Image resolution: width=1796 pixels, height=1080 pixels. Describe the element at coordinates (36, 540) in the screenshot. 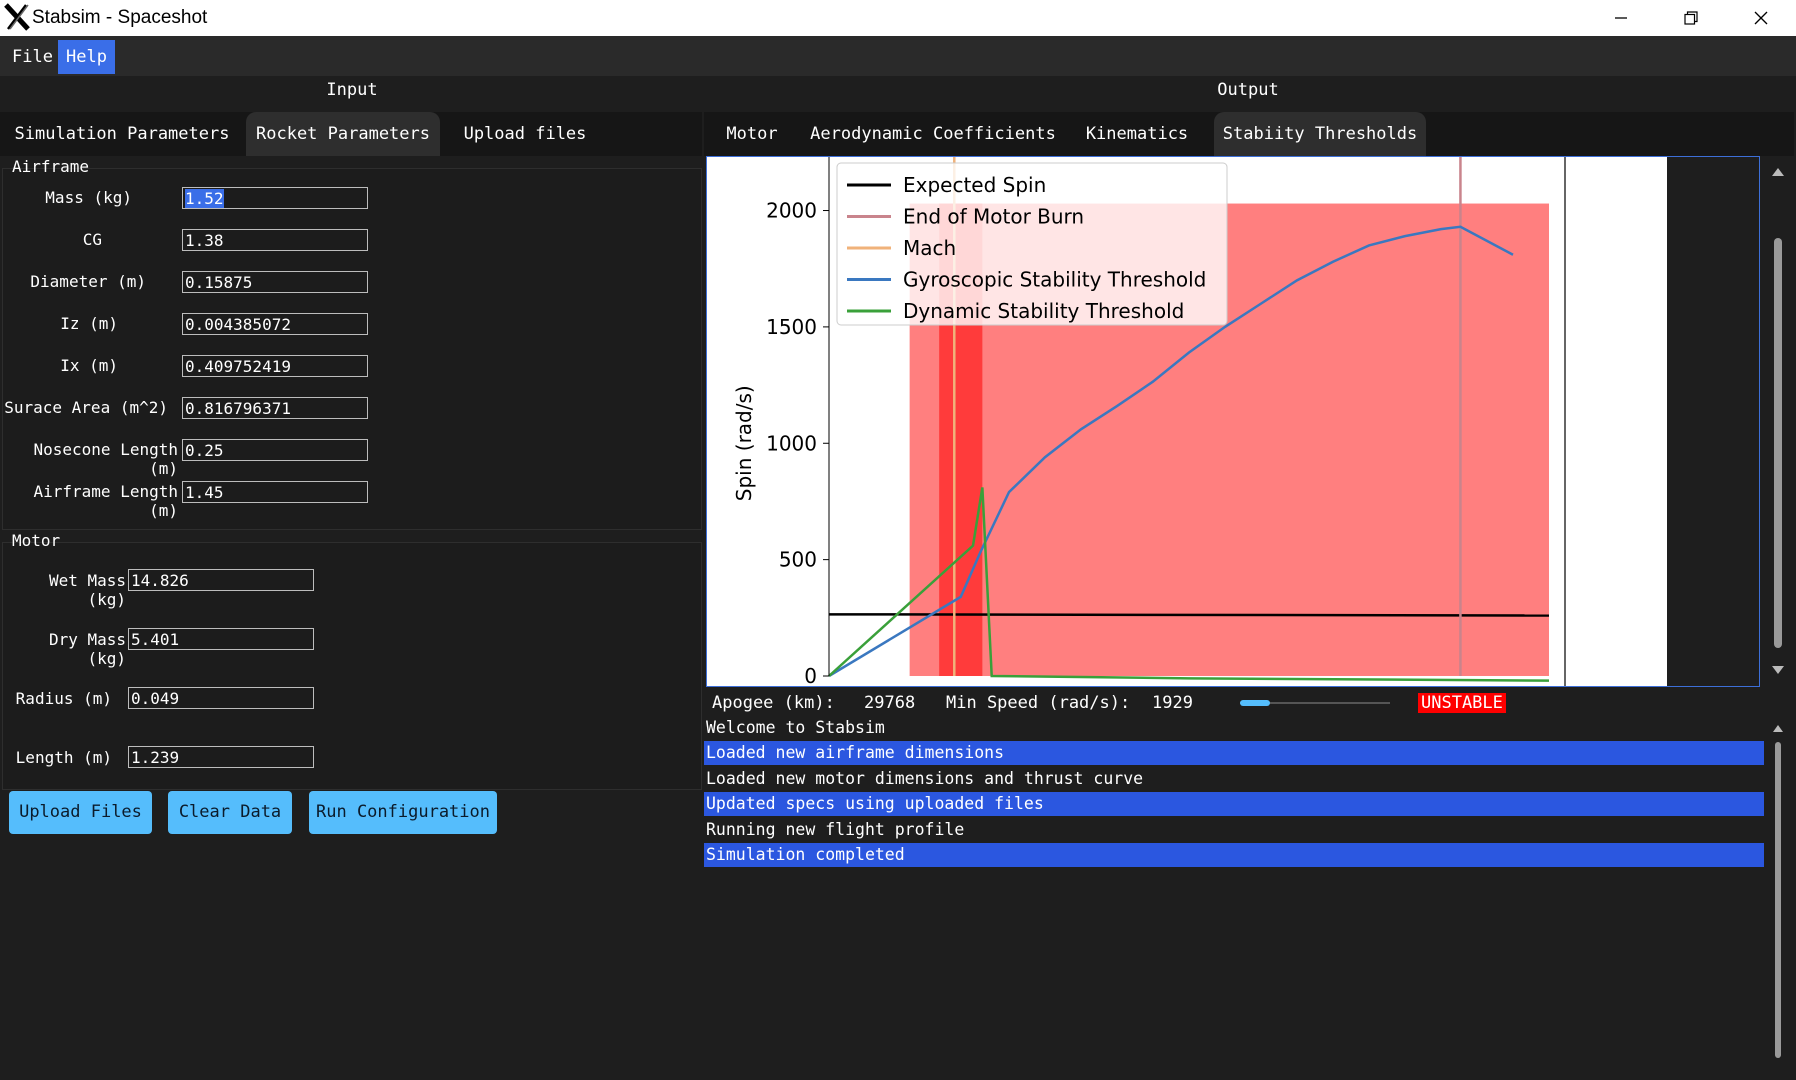

I see `motor-section-label: Motor` at that location.